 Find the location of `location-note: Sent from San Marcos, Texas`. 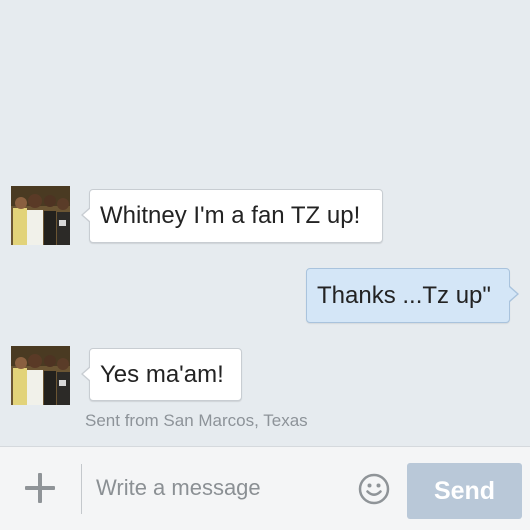

location-note: Sent from San Marcos, Texas is located at coordinates (196, 420).